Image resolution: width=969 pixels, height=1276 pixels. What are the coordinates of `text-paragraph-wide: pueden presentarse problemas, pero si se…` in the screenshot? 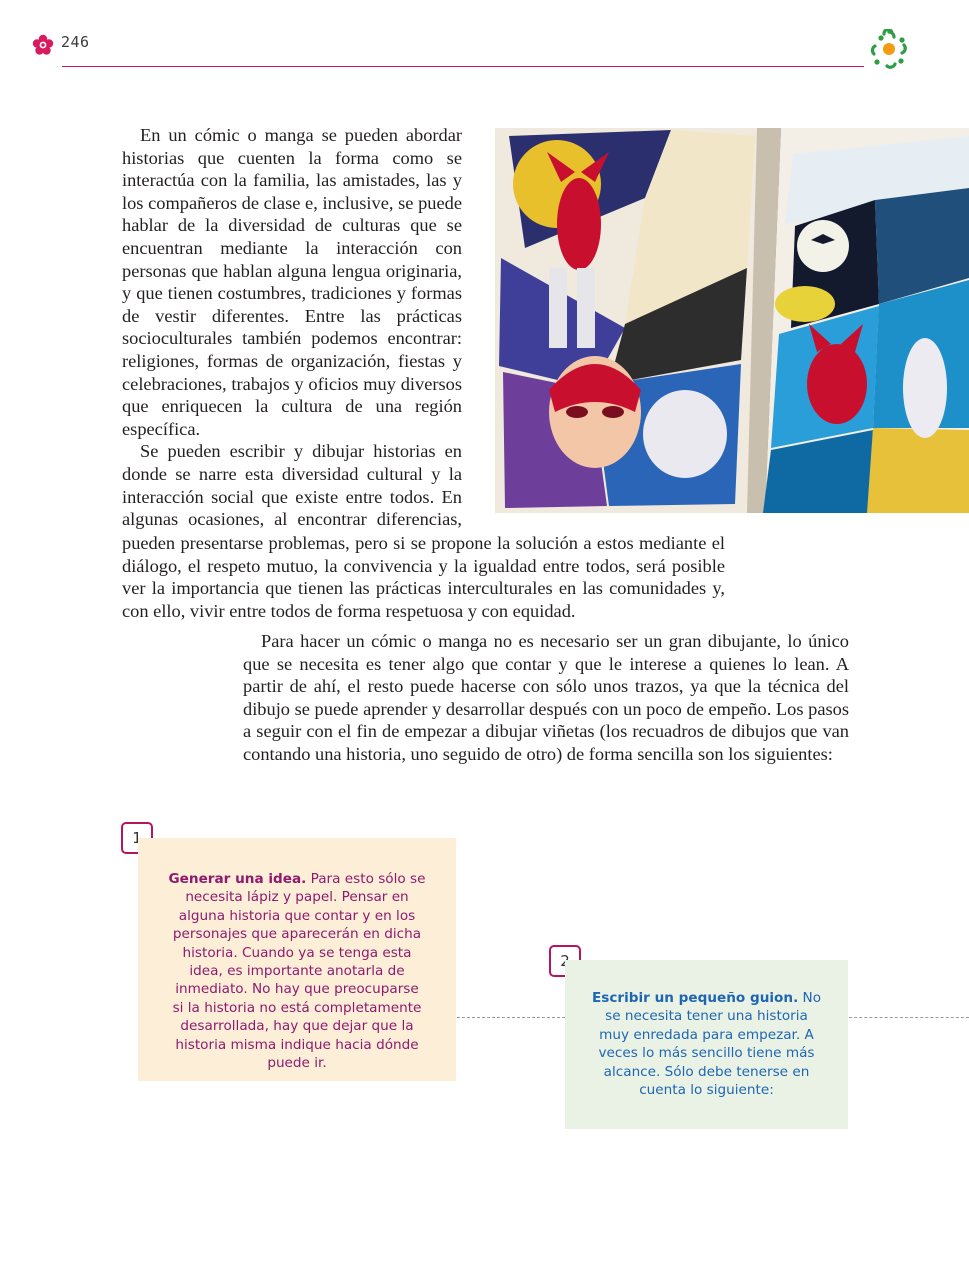 It's located at (423, 577).